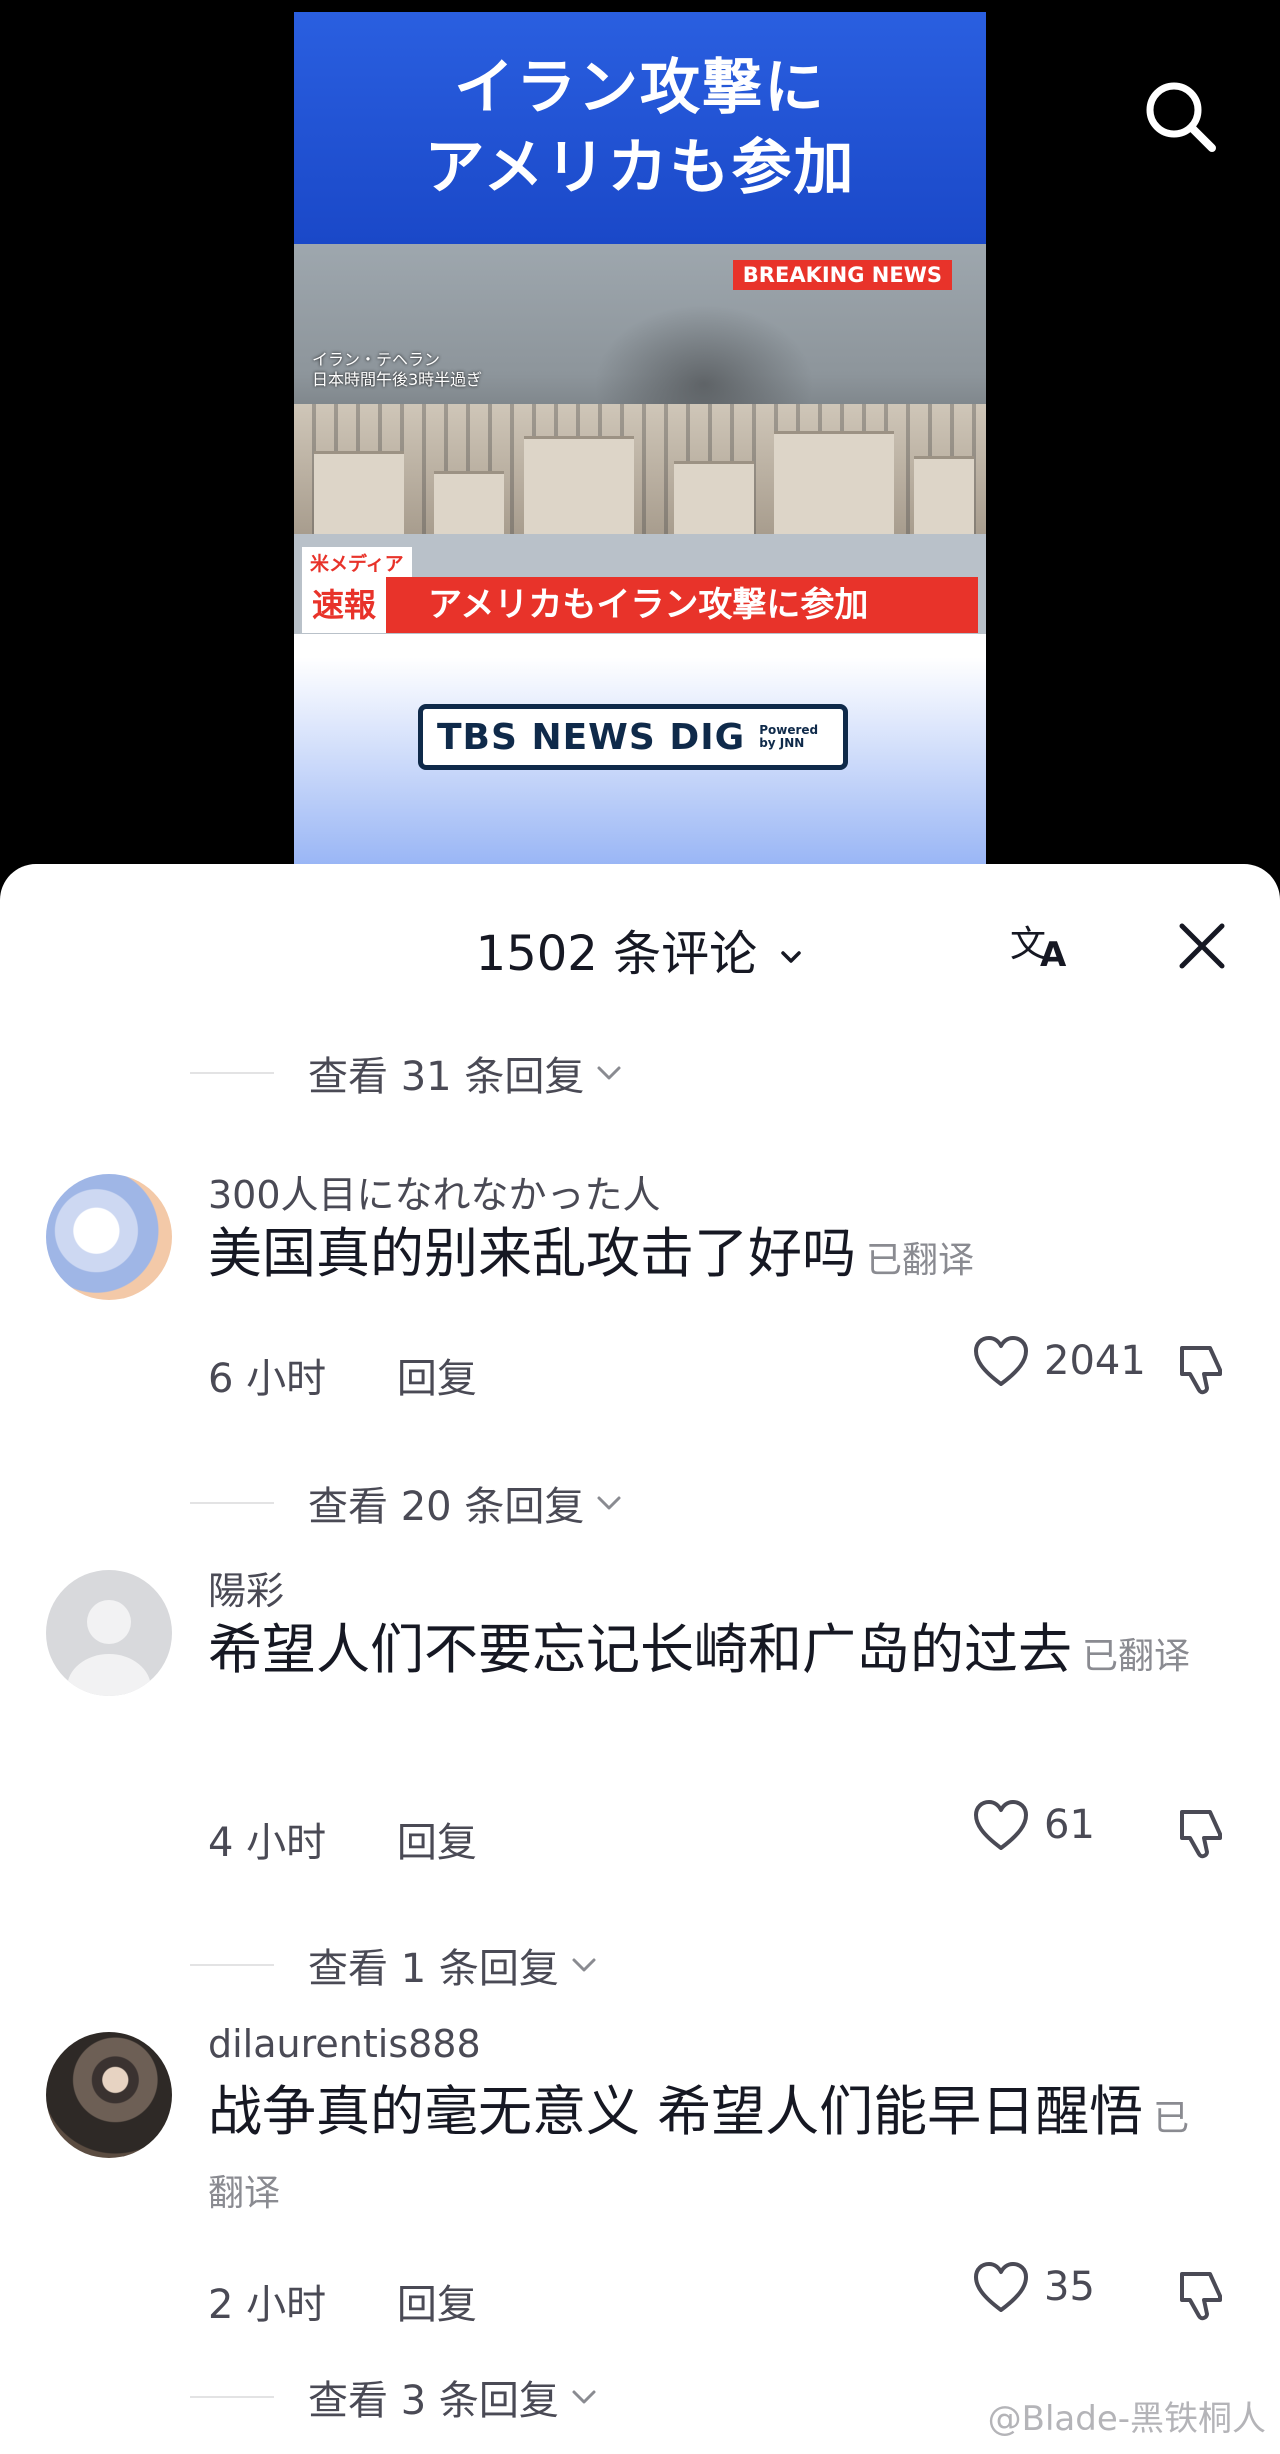 The height and width of the screenshot is (2454, 1280). Describe the element at coordinates (640, 88) in the screenshot. I see `headline-line-1: イラン攻撃に` at that location.